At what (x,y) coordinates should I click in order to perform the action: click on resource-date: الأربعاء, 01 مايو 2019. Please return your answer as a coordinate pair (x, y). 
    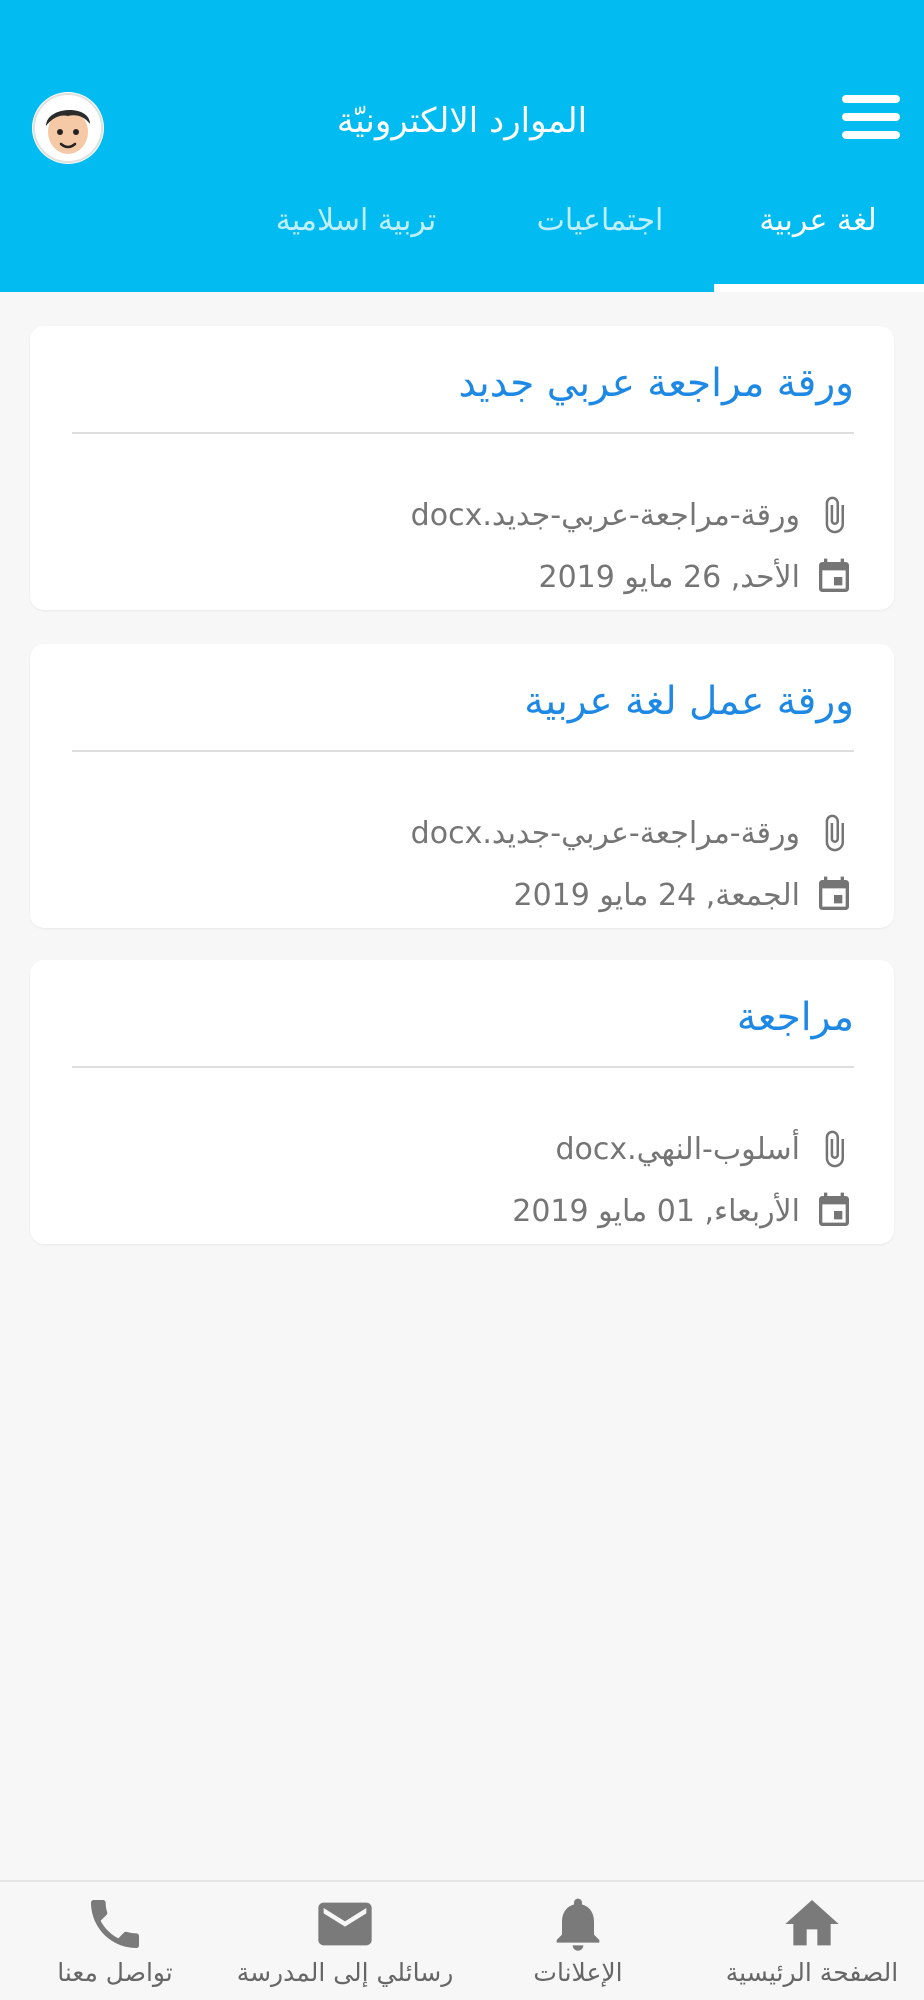
    Looking at the image, I should click on (656, 1211).